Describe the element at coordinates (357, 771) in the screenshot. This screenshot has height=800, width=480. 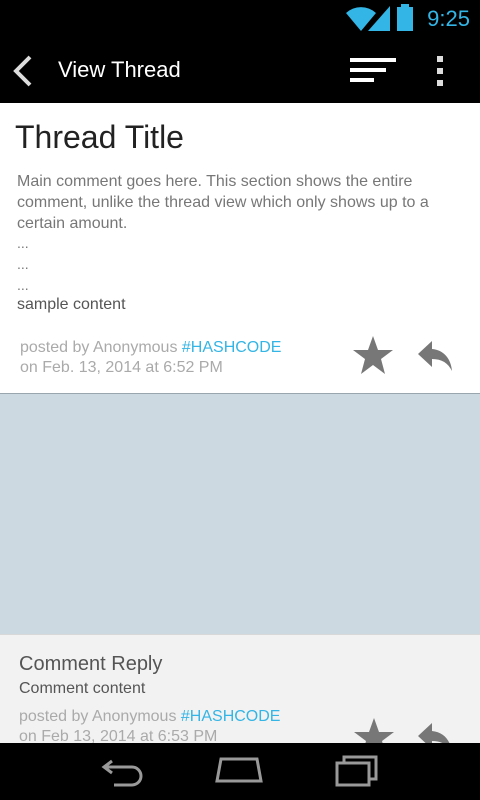
I see `recents-nav-icon` at that location.